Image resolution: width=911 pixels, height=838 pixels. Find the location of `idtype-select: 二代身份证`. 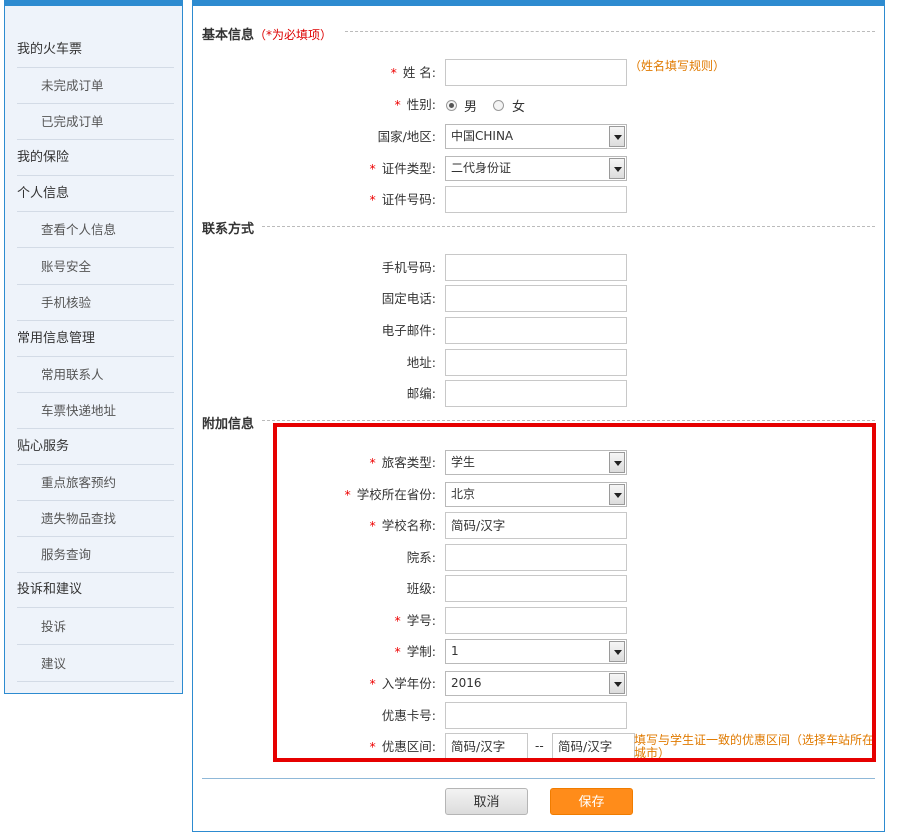

idtype-select: 二代身份证 is located at coordinates (536, 168).